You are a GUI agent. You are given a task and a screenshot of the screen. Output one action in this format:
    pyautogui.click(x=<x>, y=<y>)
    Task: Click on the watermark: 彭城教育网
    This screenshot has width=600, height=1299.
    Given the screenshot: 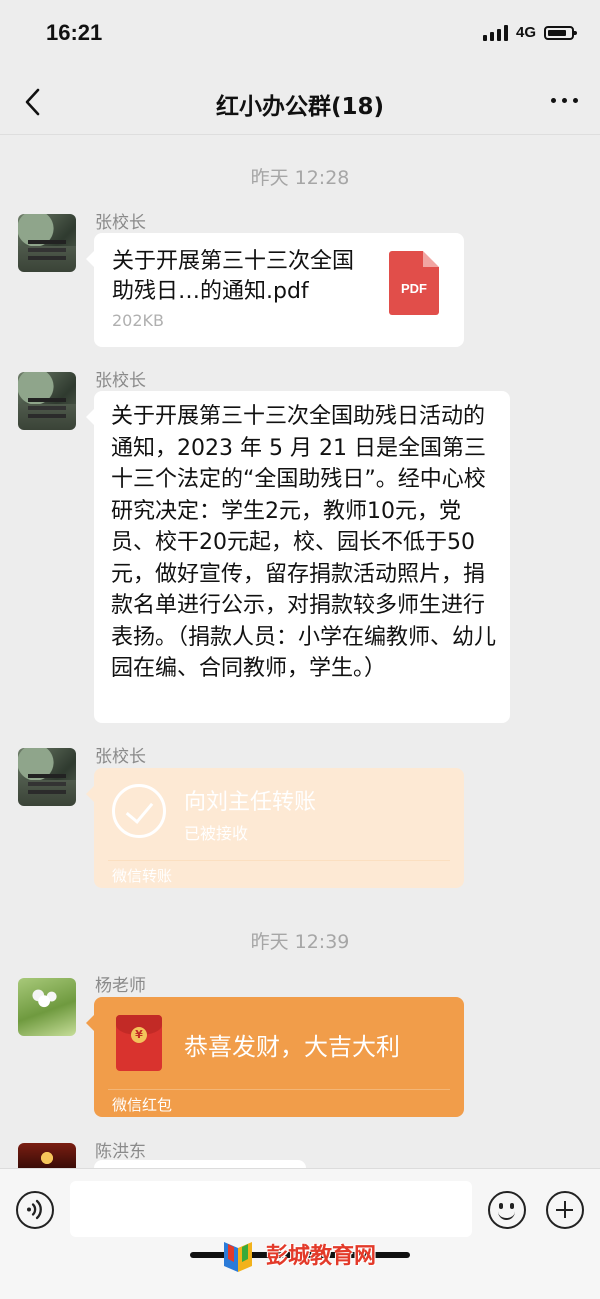 What is the action you would take?
    pyautogui.click(x=300, y=1256)
    